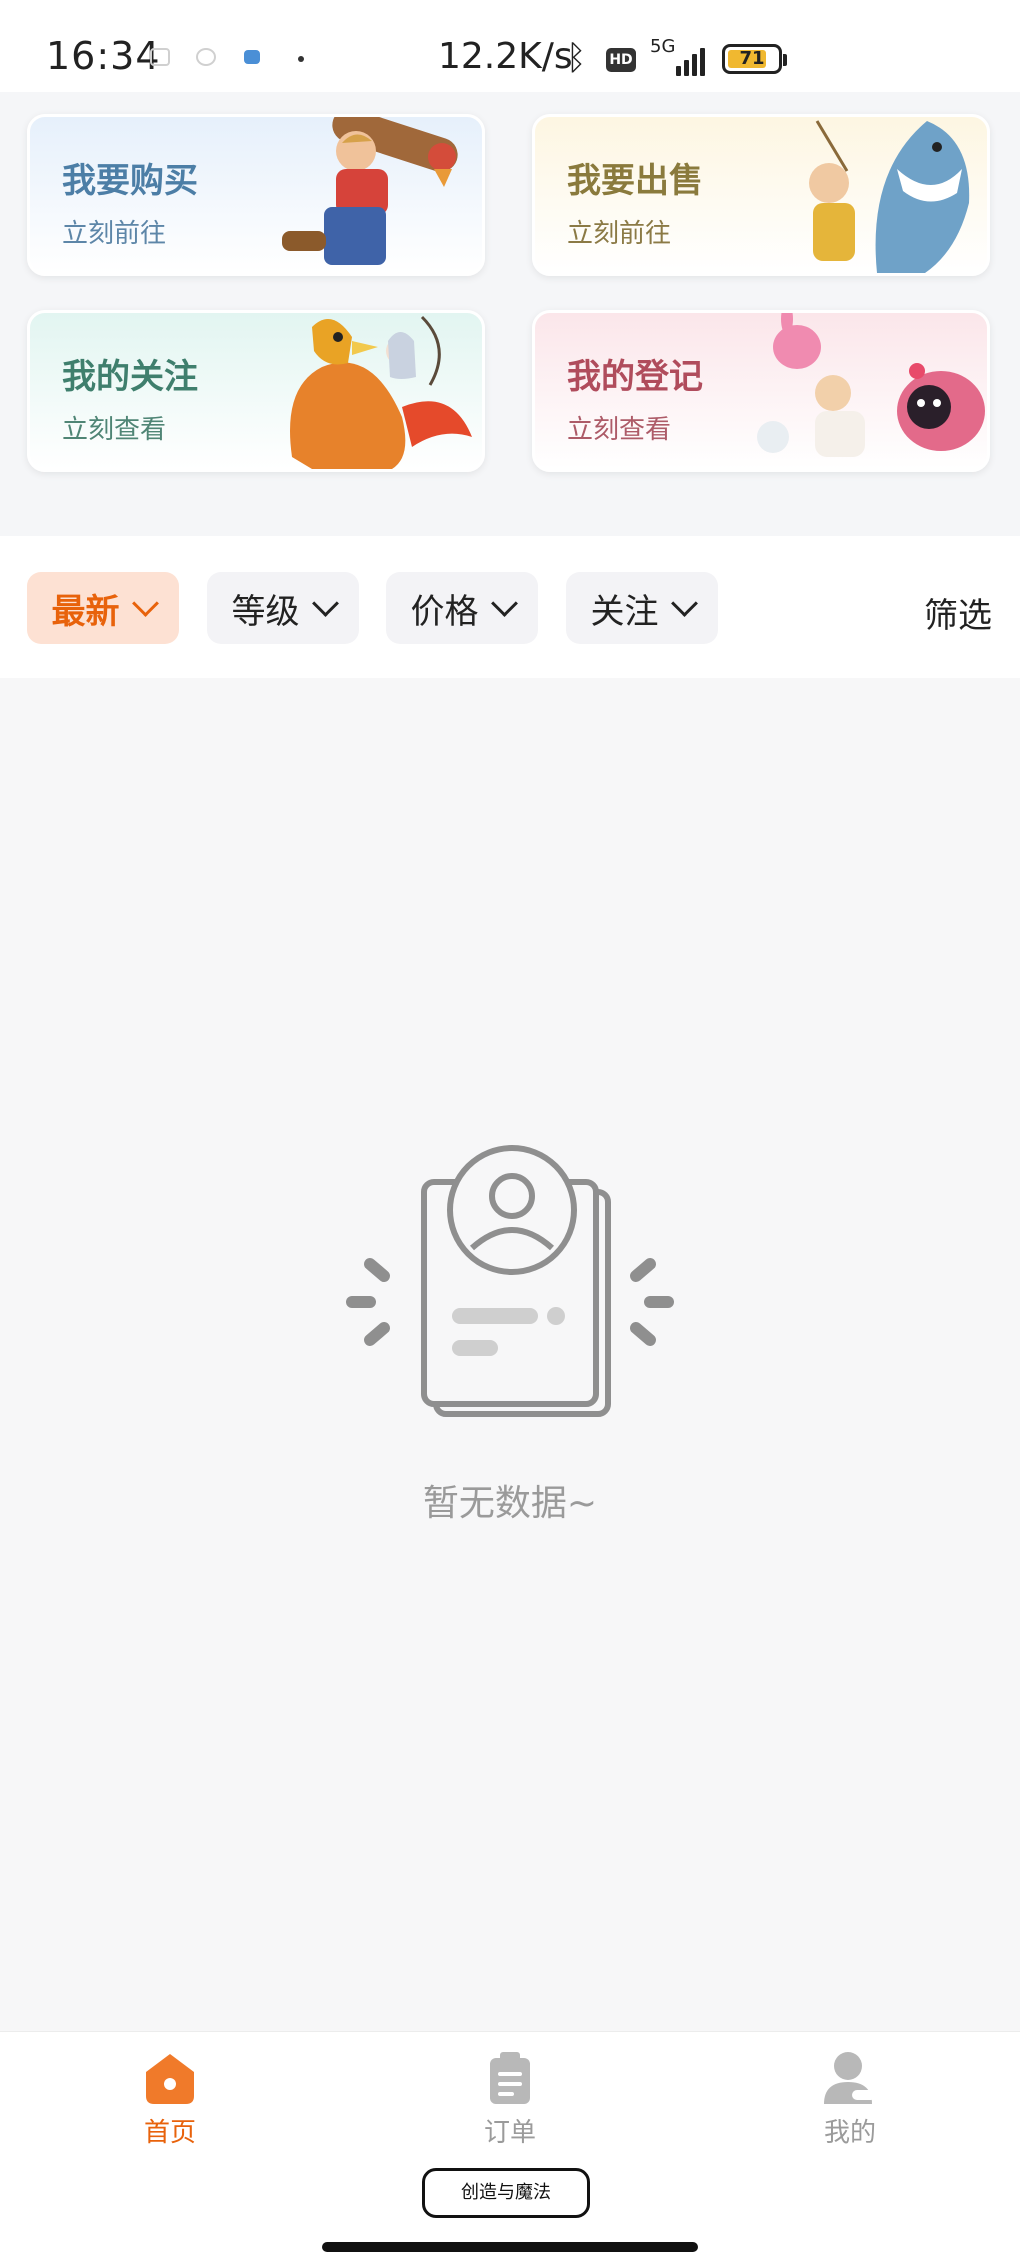 The image size is (1020, 2268). Describe the element at coordinates (509, 2133) in the screenshot. I see `tab-orders-label: 订单` at that location.